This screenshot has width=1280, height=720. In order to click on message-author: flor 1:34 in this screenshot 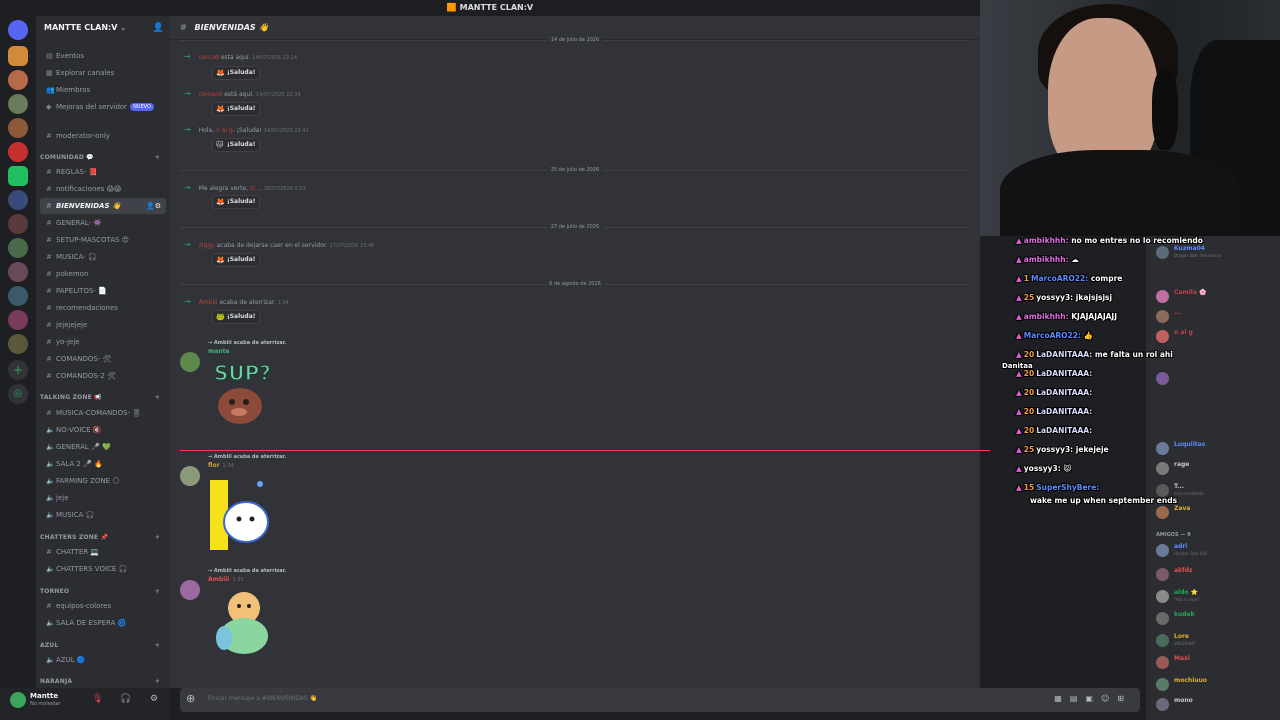, I will do `click(221, 465)`.